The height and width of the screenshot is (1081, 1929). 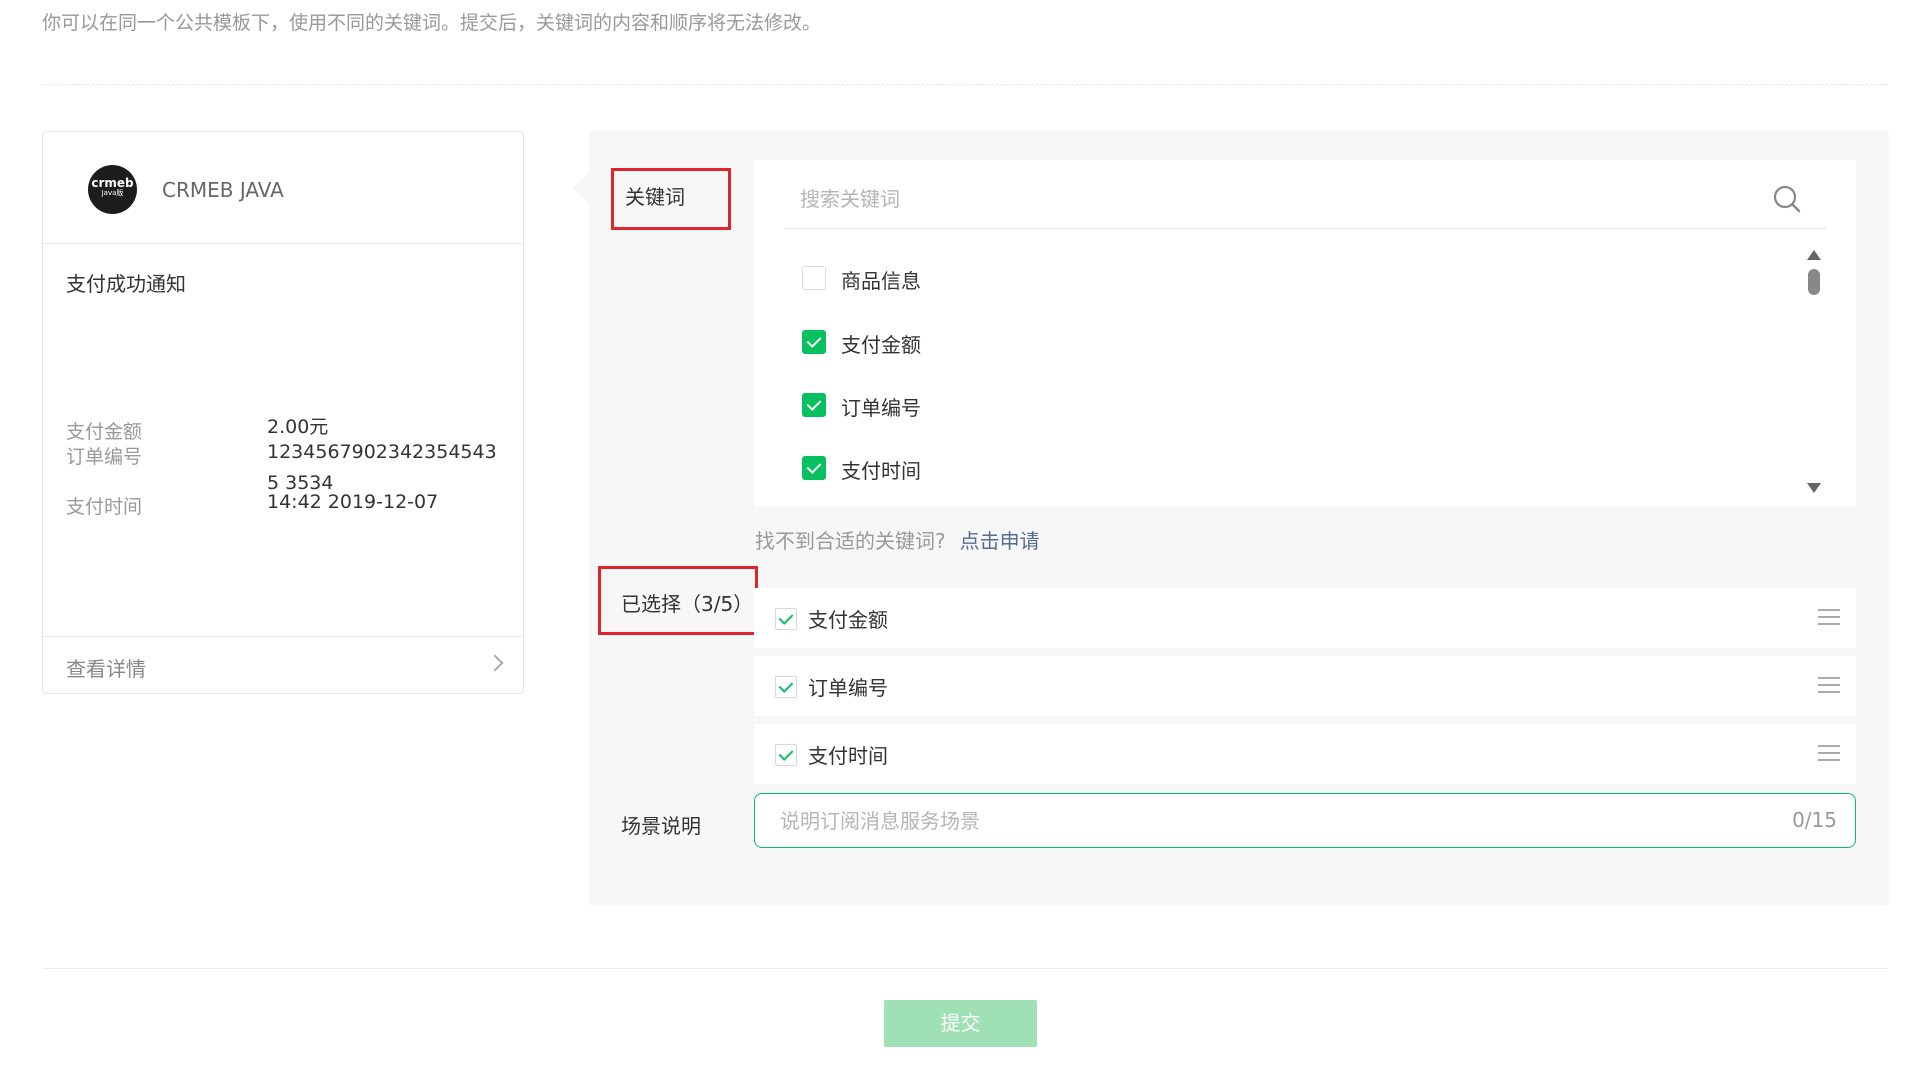 What do you see at coordinates (848, 620) in the screenshot?
I see `selected-keyword-label: 支付金额` at bounding box center [848, 620].